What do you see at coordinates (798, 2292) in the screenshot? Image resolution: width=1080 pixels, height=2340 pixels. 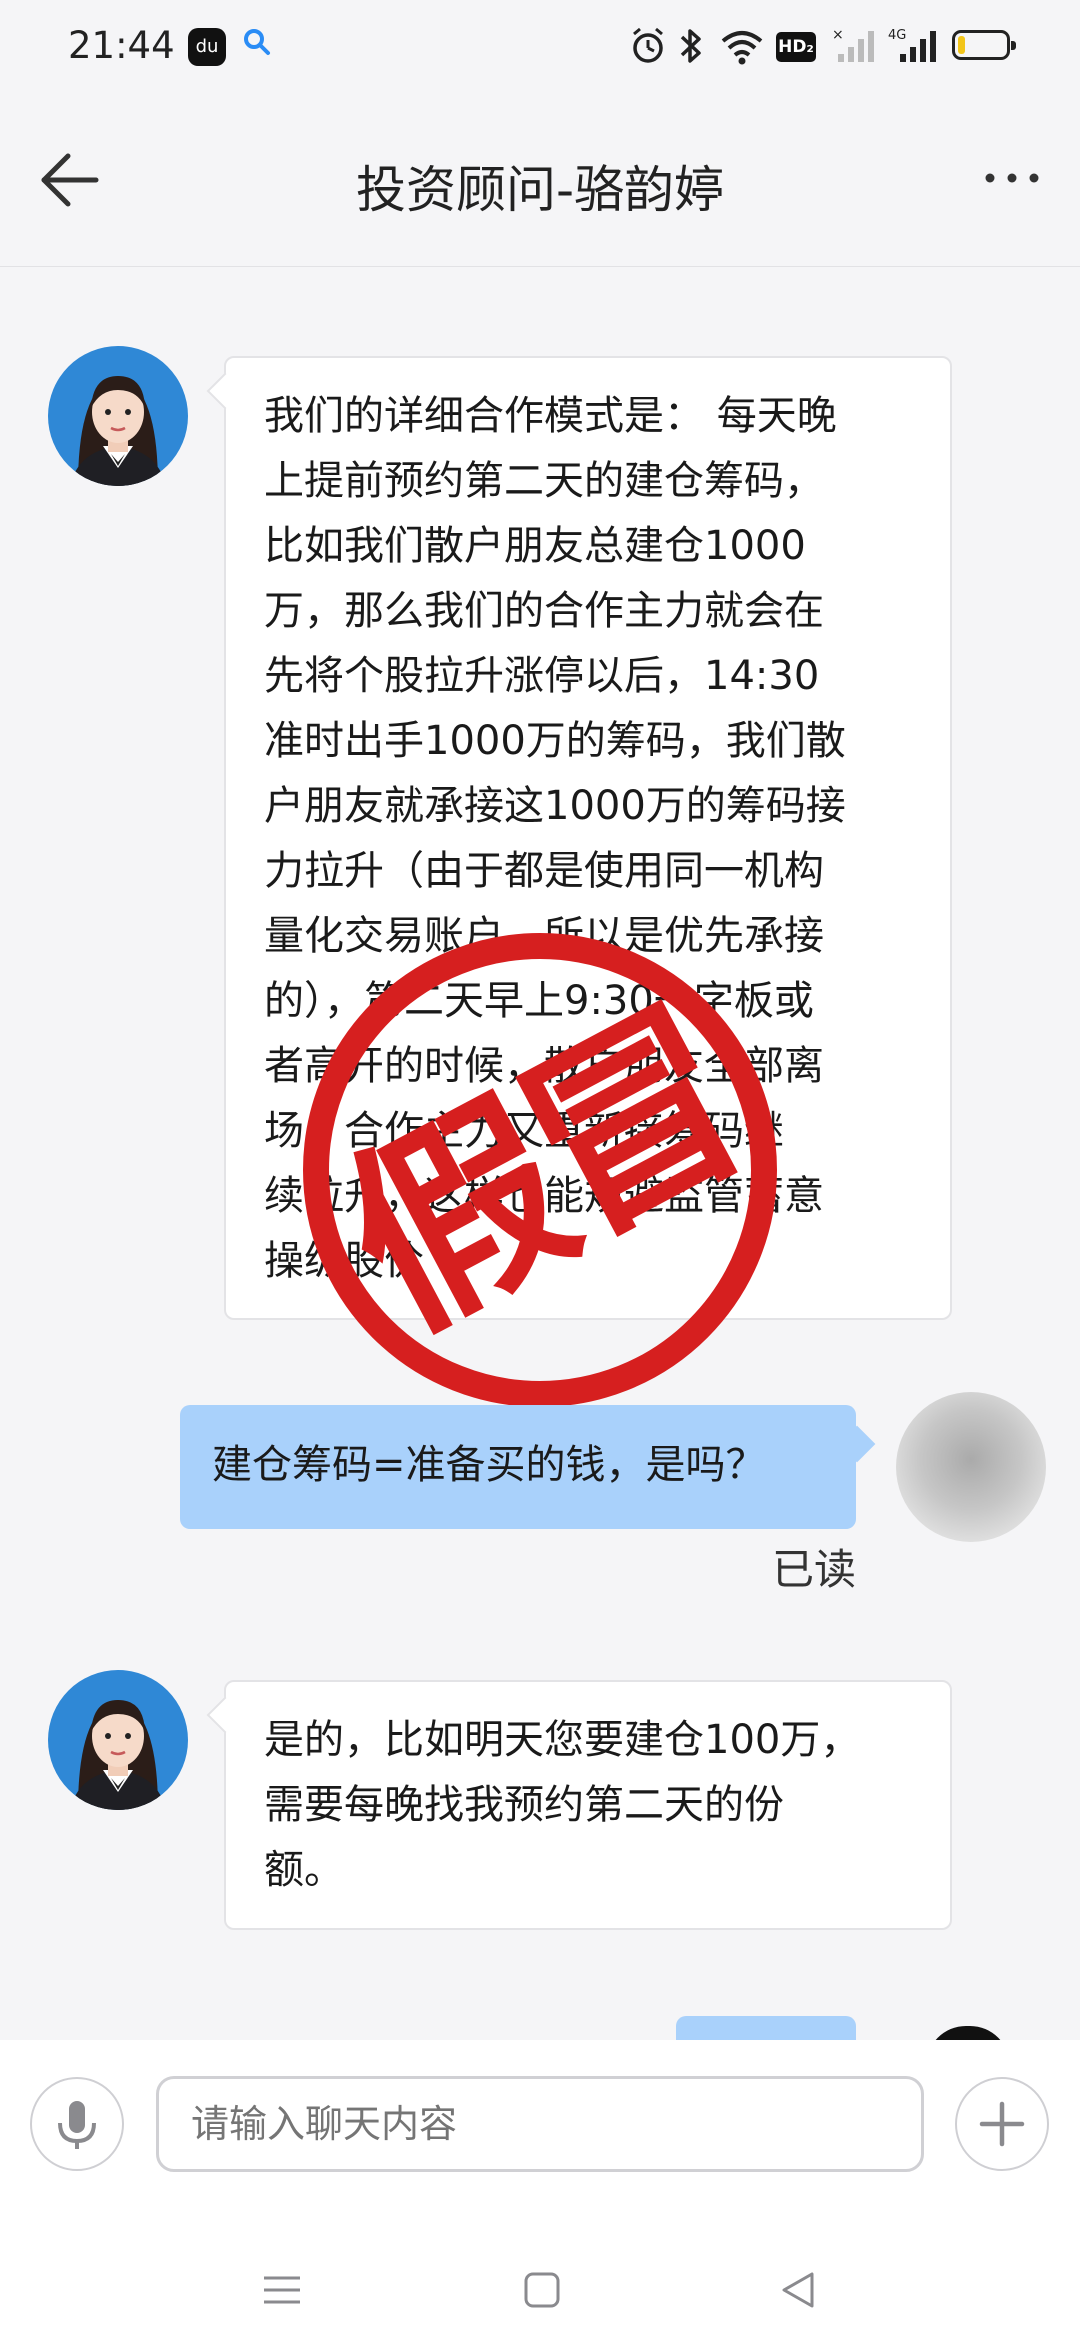 I see `back-triangle-icon` at bounding box center [798, 2292].